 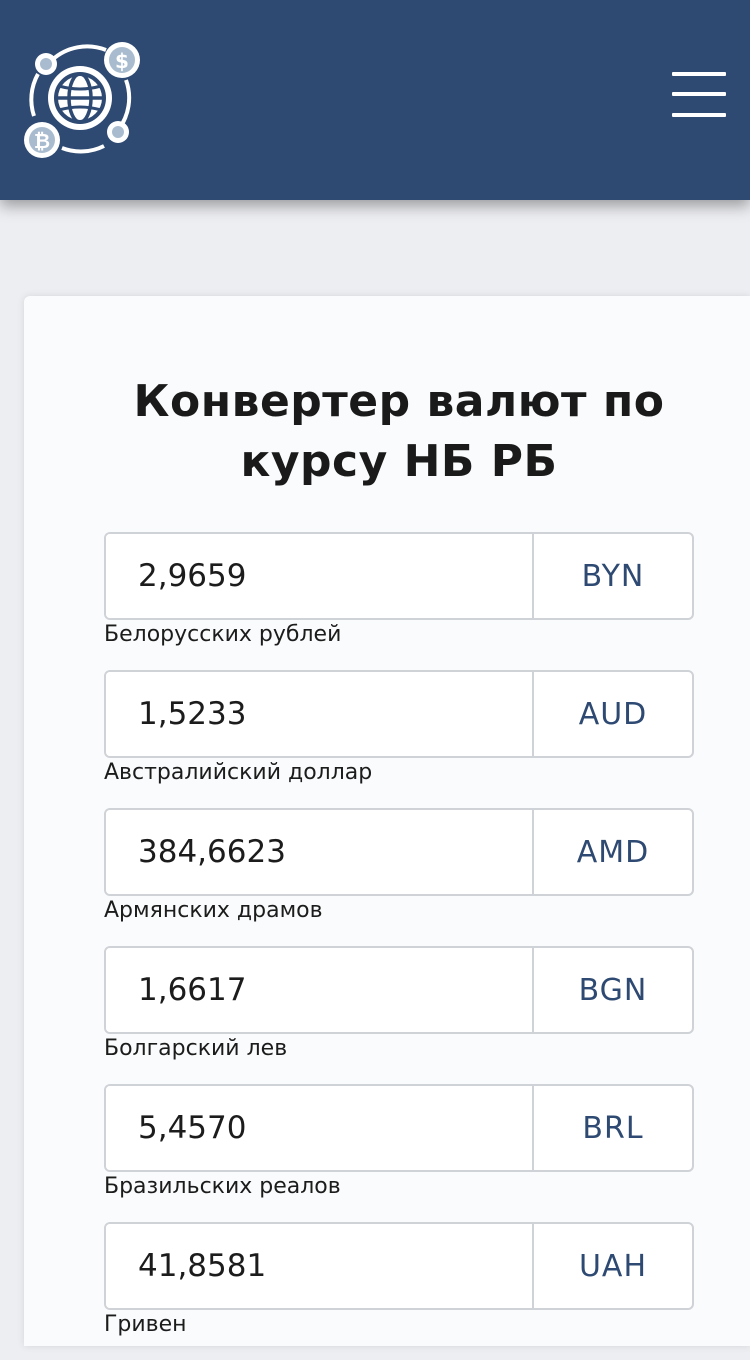 I want to click on currency-code-byn: BYN, so click(x=613, y=576).